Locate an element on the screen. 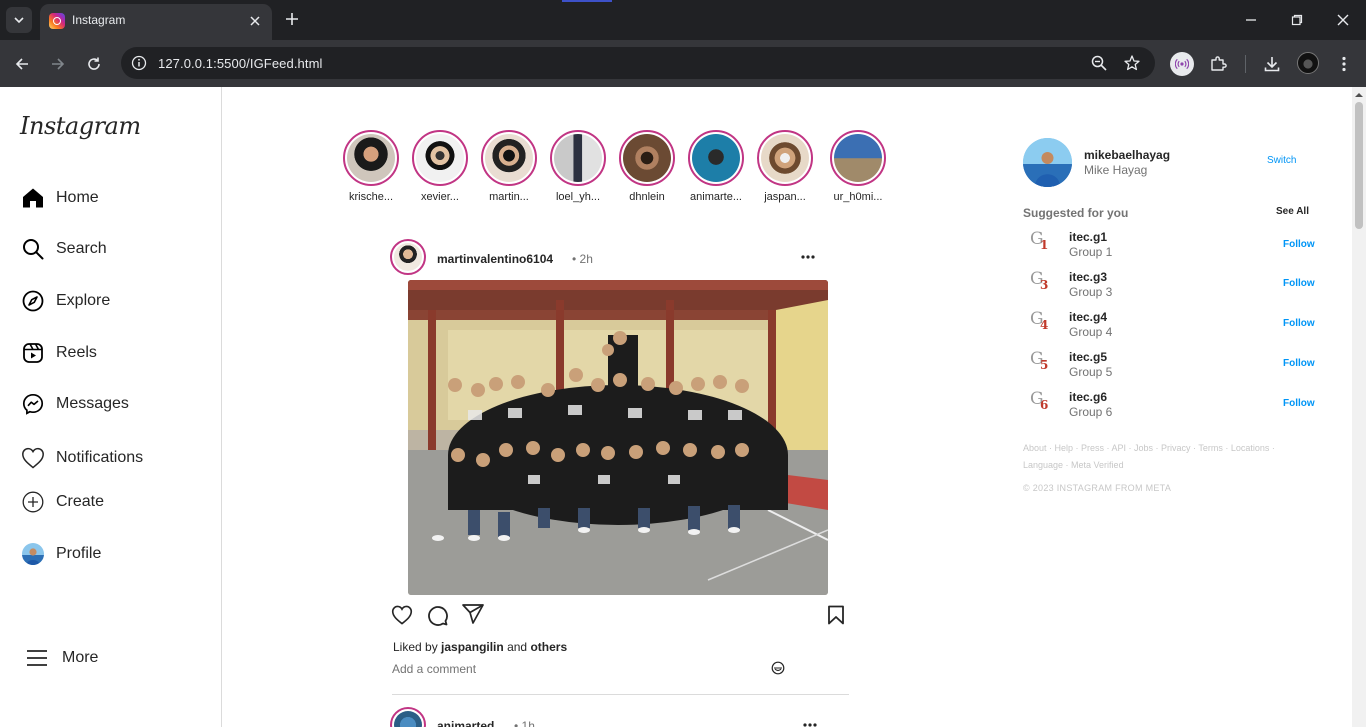 This screenshot has height=727, width=1366. minimize-button is located at coordinates (1251, 20).